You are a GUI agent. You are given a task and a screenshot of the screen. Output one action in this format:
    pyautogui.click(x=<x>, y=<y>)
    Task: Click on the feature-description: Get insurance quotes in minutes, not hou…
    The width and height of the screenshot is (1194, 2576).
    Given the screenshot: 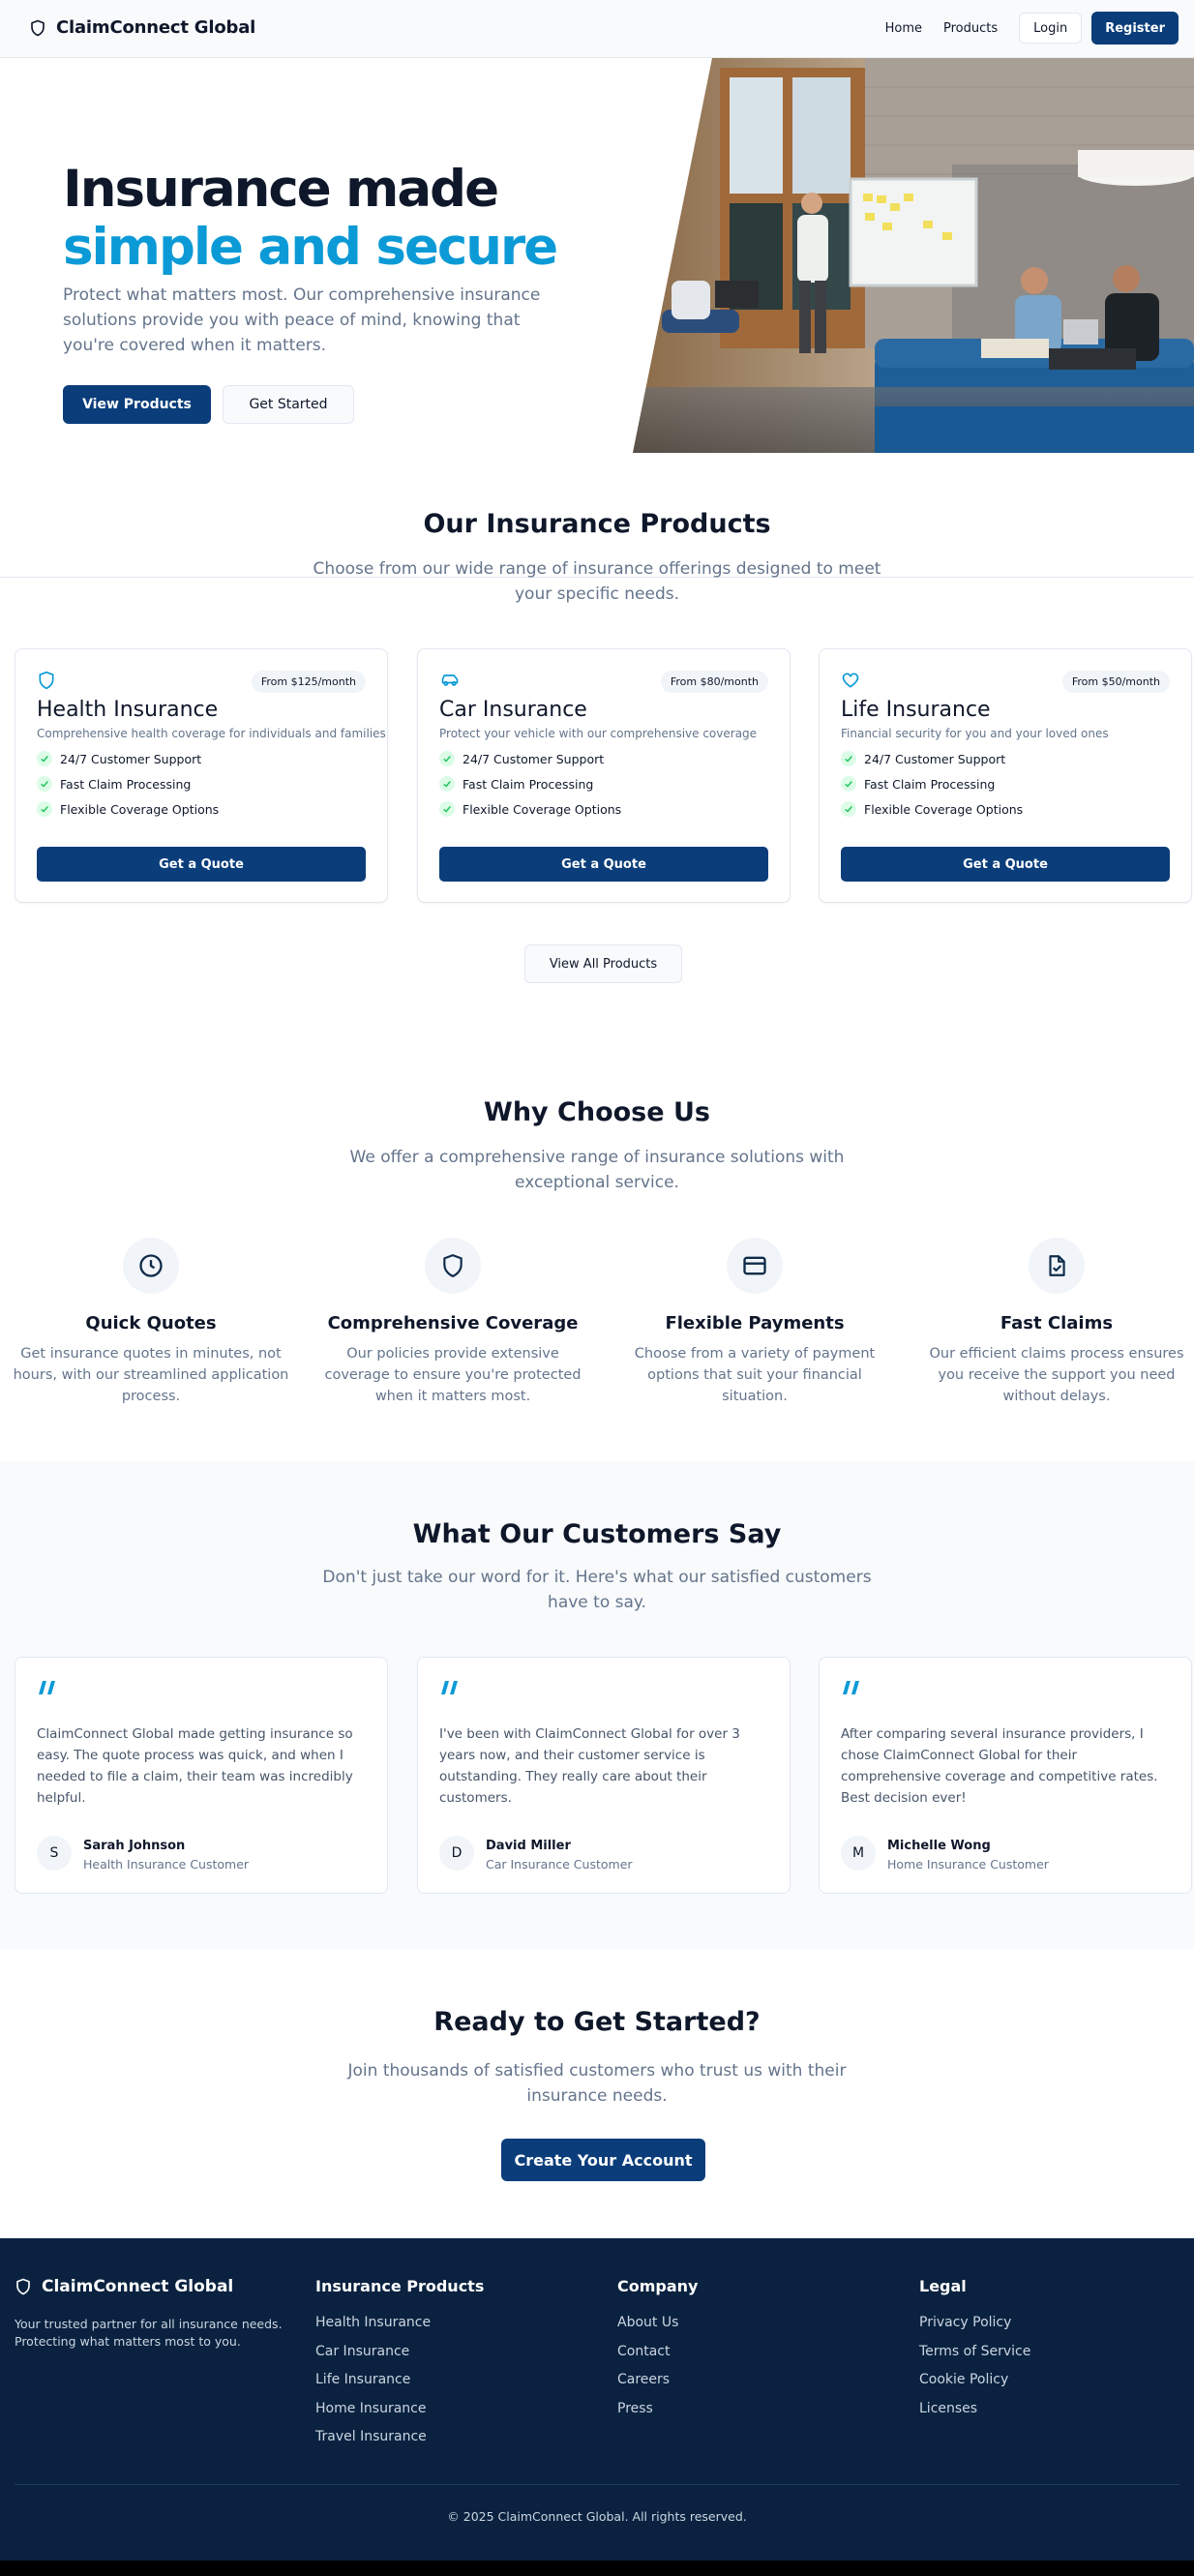 What is the action you would take?
    pyautogui.click(x=151, y=1375)
    